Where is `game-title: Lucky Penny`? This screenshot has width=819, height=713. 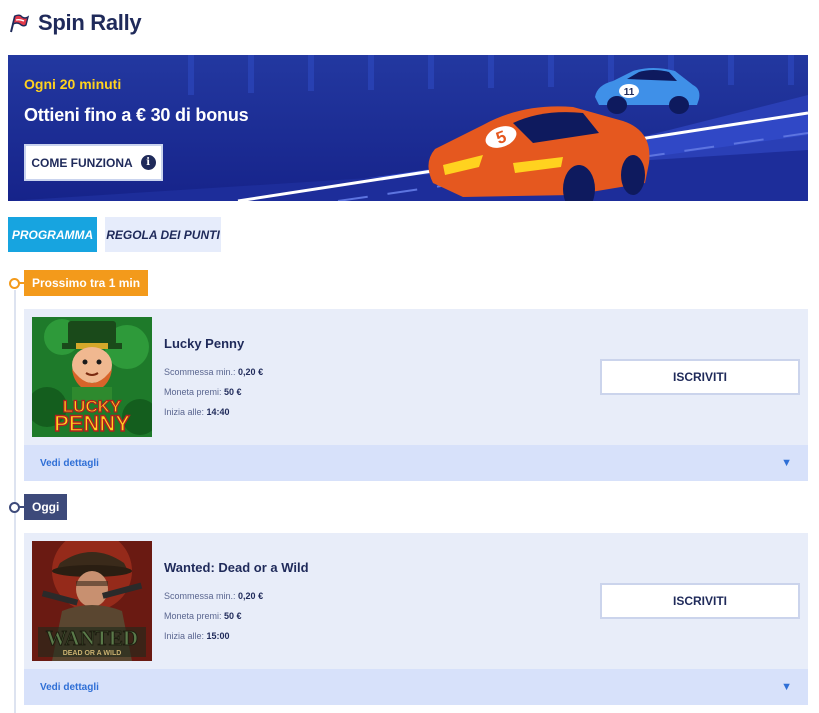 game-title: Lucky Penny is located at coordinates (204, 343).